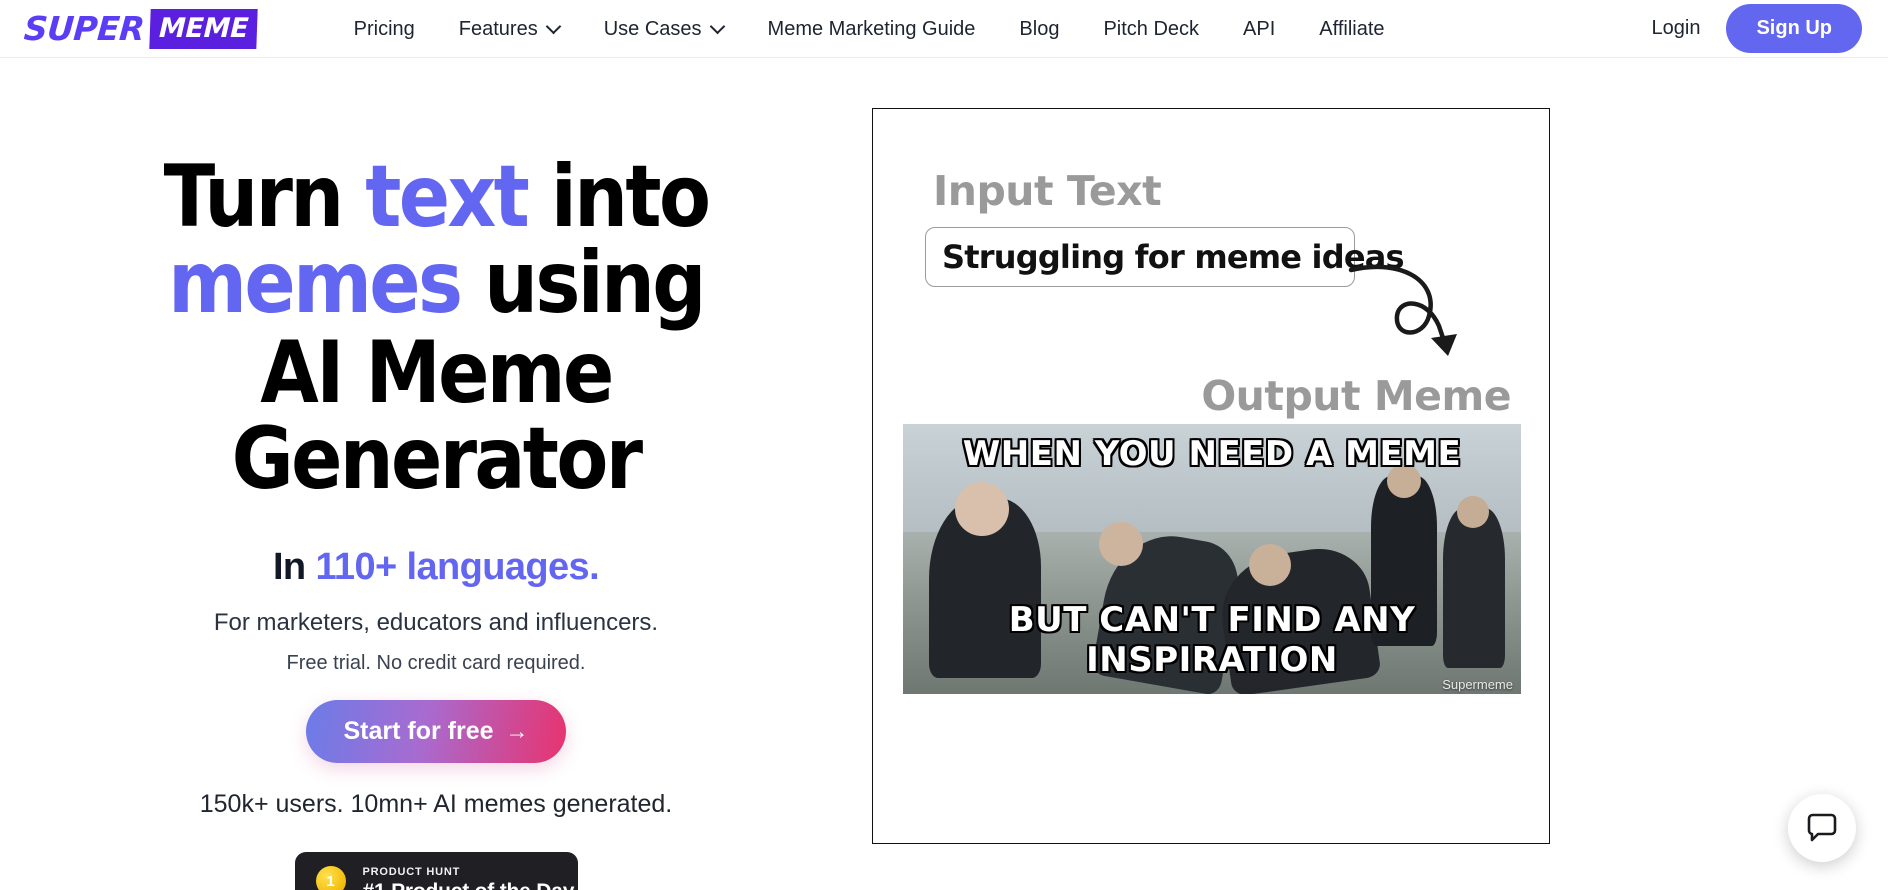 The height and width of the screenshot is (890, 1888). I want to click on subhead-prefix: In, so click(294, 567).